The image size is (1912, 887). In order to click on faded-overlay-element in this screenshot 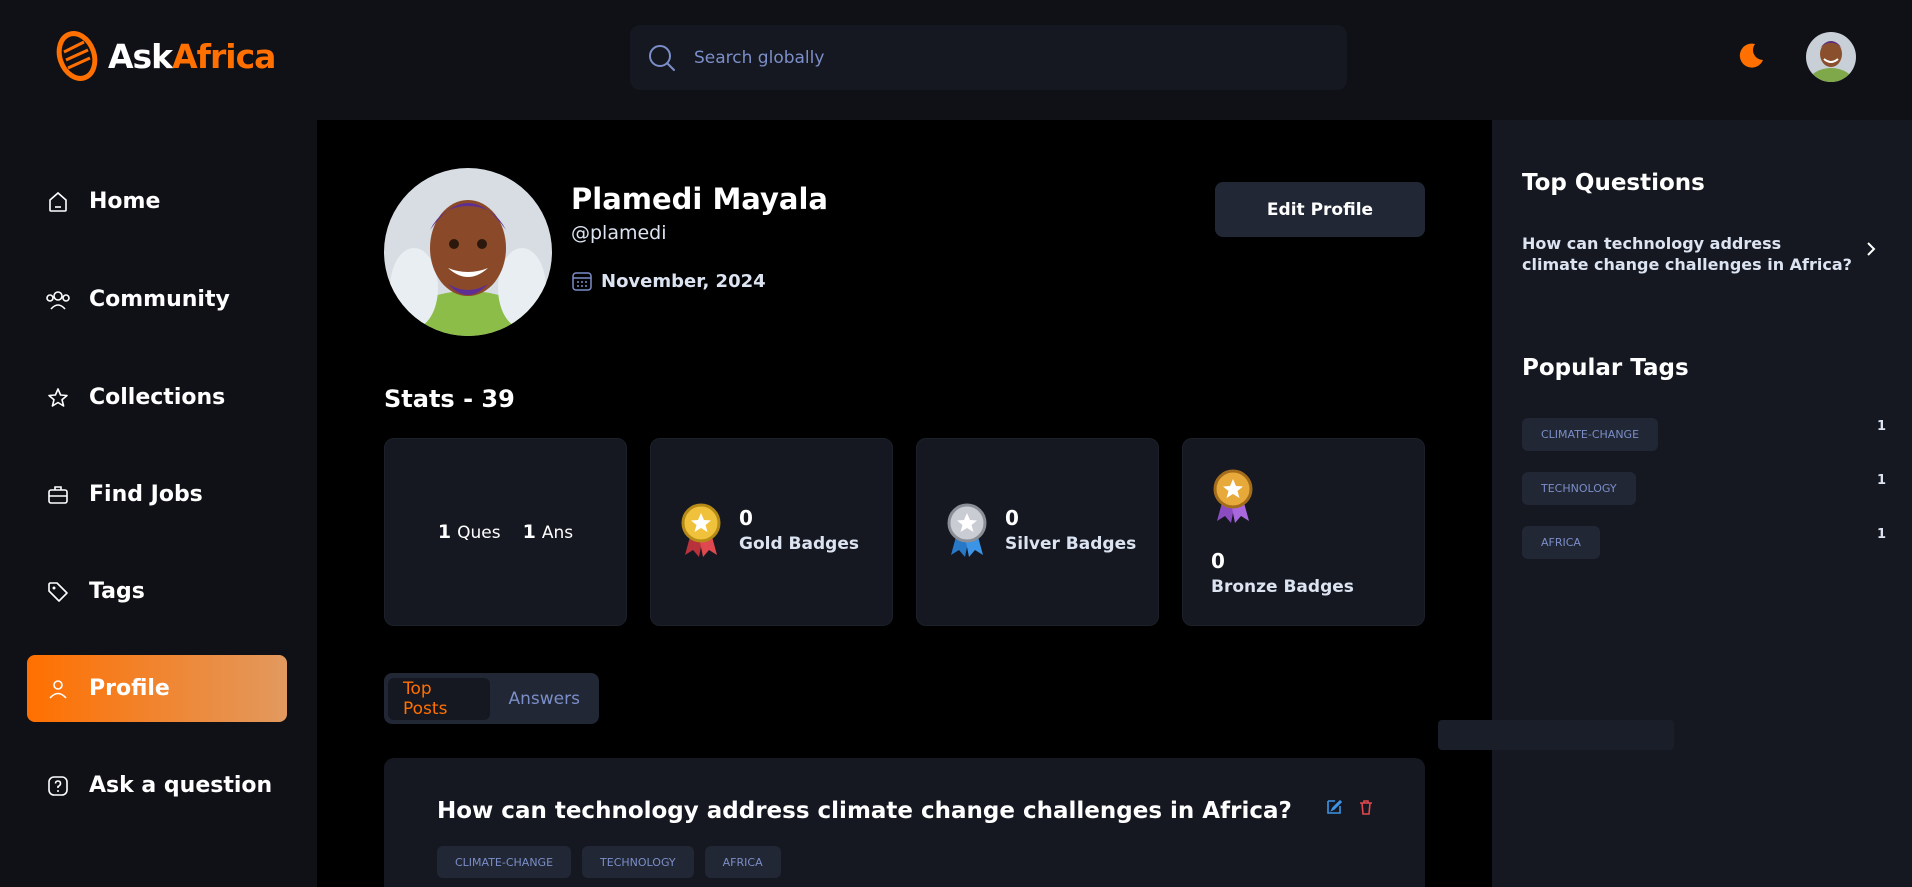, I will do `click(1556, 735)`.